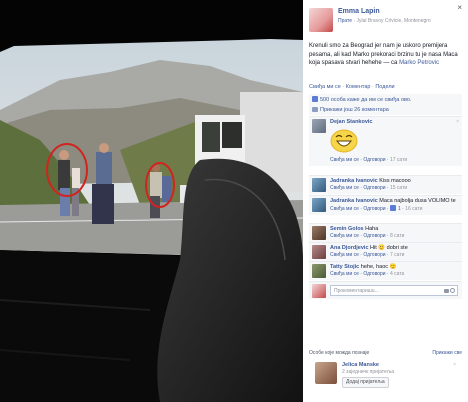 This screenshot has height=402, width=468. What do you see at coordinates (385, 353) in the screenshot?
I see `pymk-header: Особе које можда познаје Прикажи све` at bounding box center [385, 353].